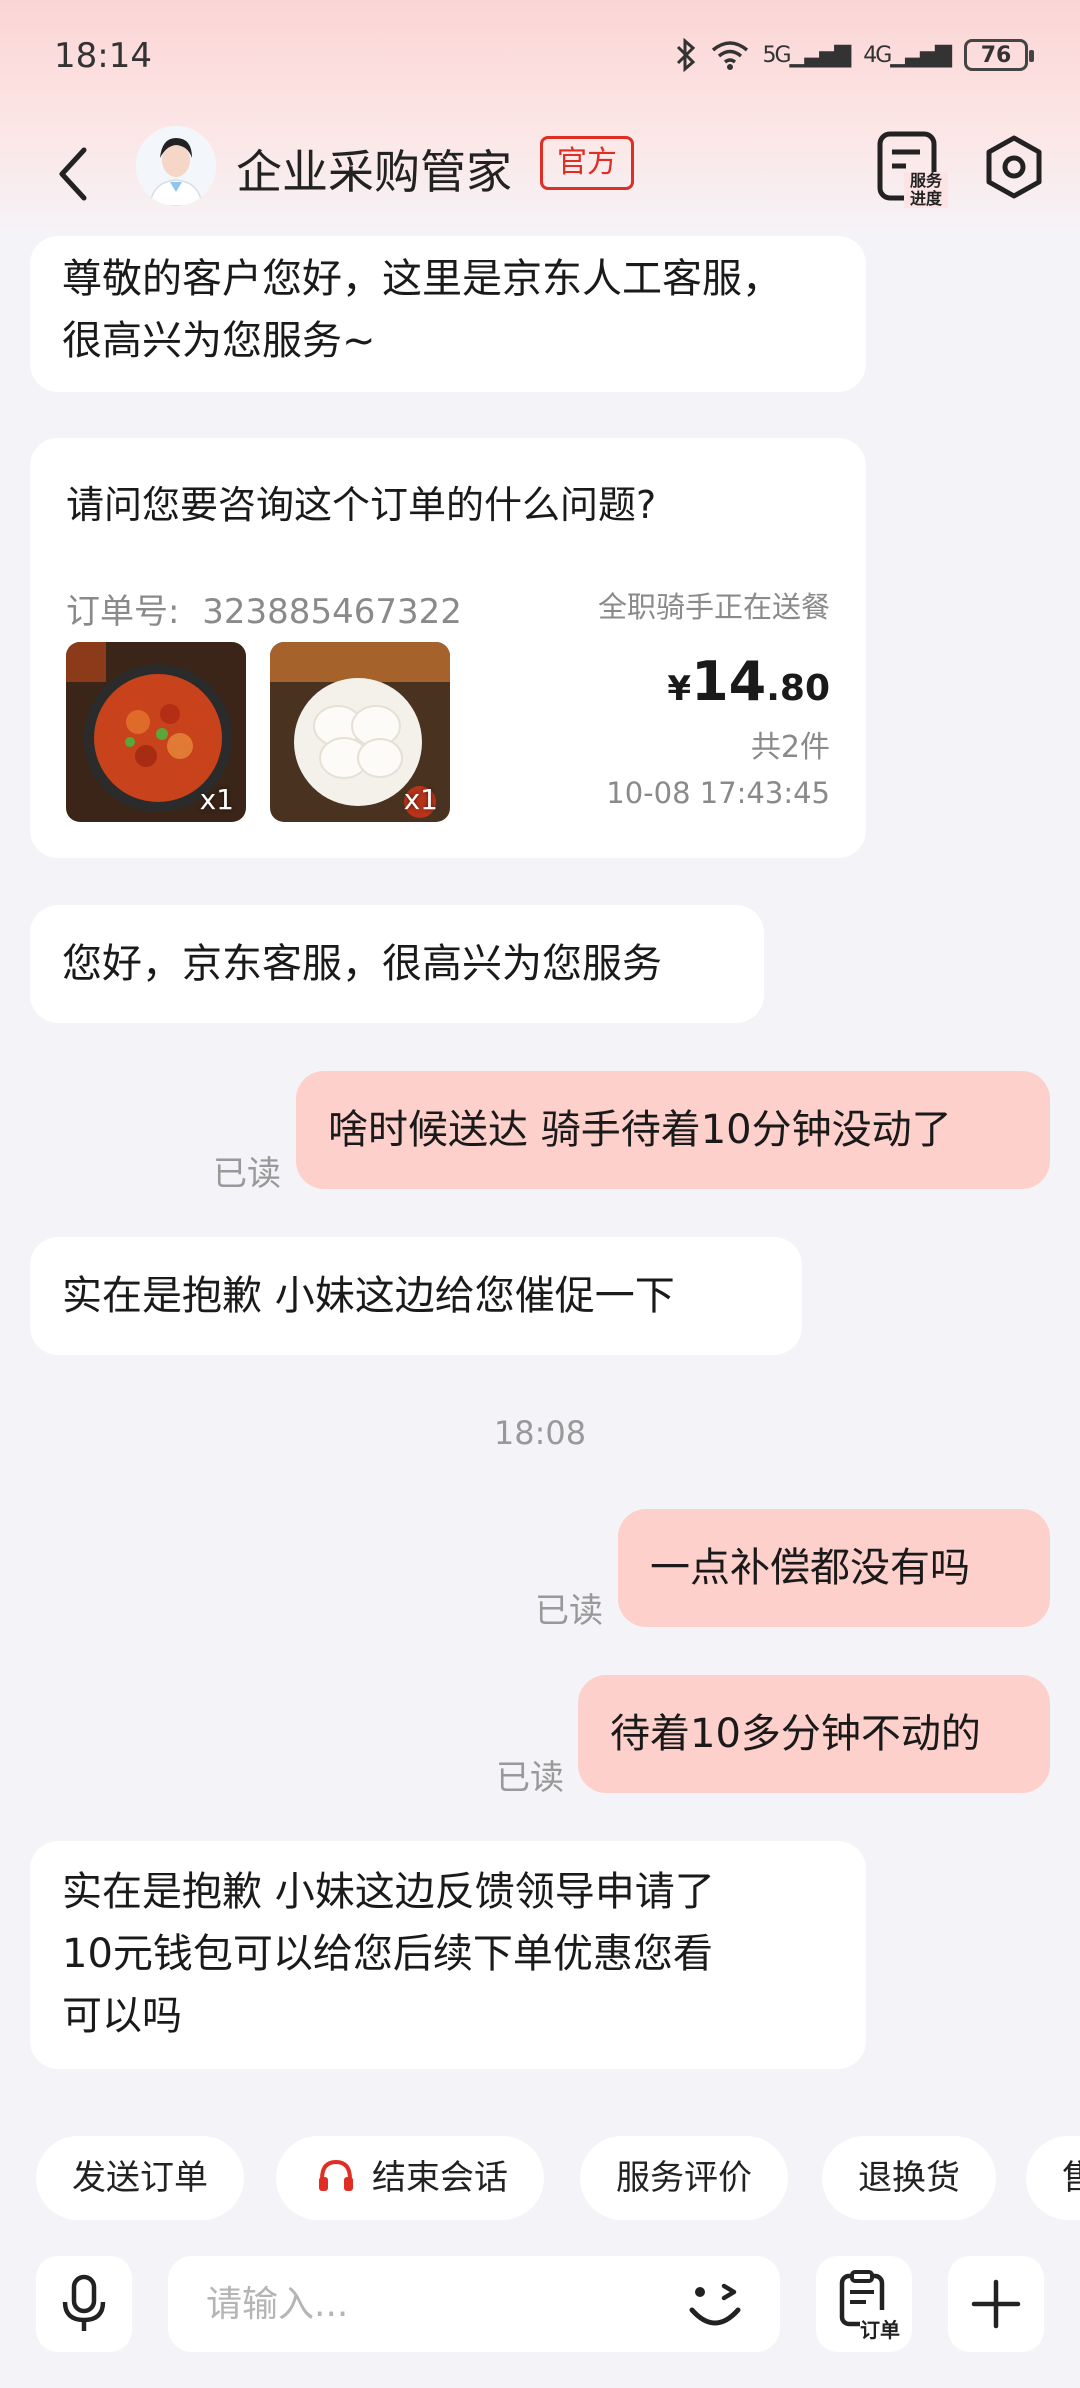 Image resolution: width=1080 pixels, height=2388 pixels. I want to click on status-bar: 18:14 5G▁▃▅▇ 4G▁▃▅▇ 76, so click(540, 60).